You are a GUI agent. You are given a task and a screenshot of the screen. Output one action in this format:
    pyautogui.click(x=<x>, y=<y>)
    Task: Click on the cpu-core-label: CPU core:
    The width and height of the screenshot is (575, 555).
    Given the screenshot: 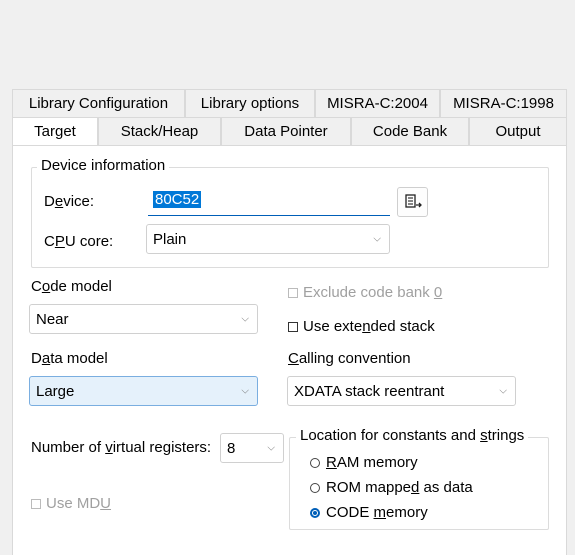 What is the action you would take?
    pyautogui.click(x=79, y=241)
    